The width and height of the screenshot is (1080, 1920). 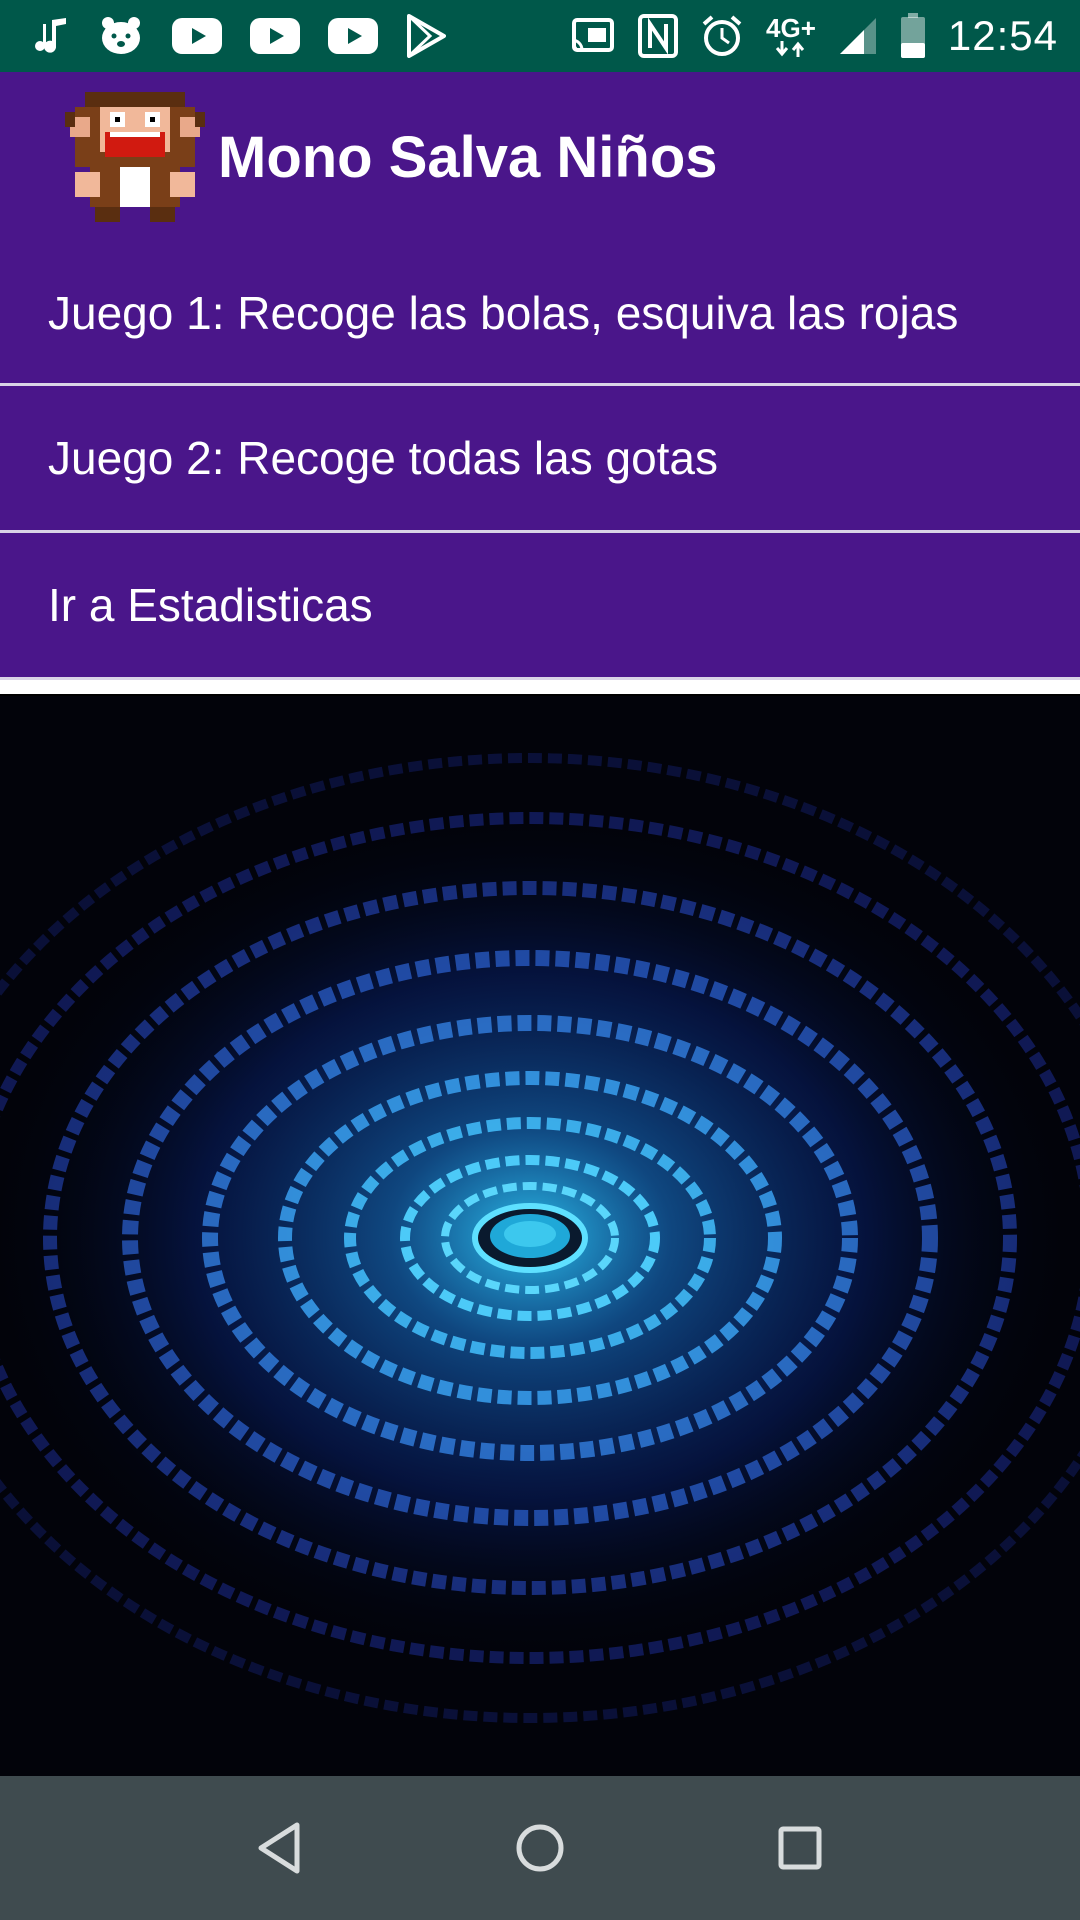 I want to click on monkey-logo, so click(x=135, y=157).